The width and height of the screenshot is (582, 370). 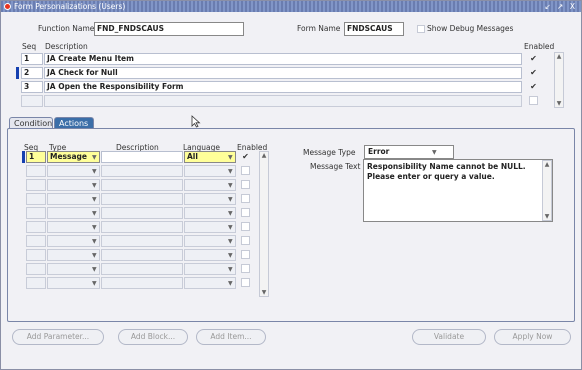 What do you see at coordinates (29, 46) in the screenshot?
I see `rules-seq-header: Seq` at bounding box center [29, 46].